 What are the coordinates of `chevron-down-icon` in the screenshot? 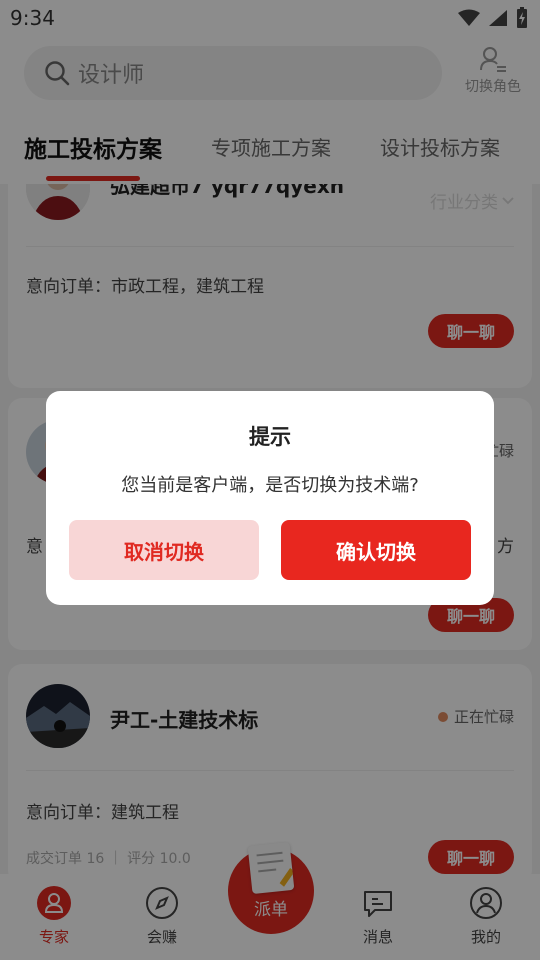 It's located at (508, 200).